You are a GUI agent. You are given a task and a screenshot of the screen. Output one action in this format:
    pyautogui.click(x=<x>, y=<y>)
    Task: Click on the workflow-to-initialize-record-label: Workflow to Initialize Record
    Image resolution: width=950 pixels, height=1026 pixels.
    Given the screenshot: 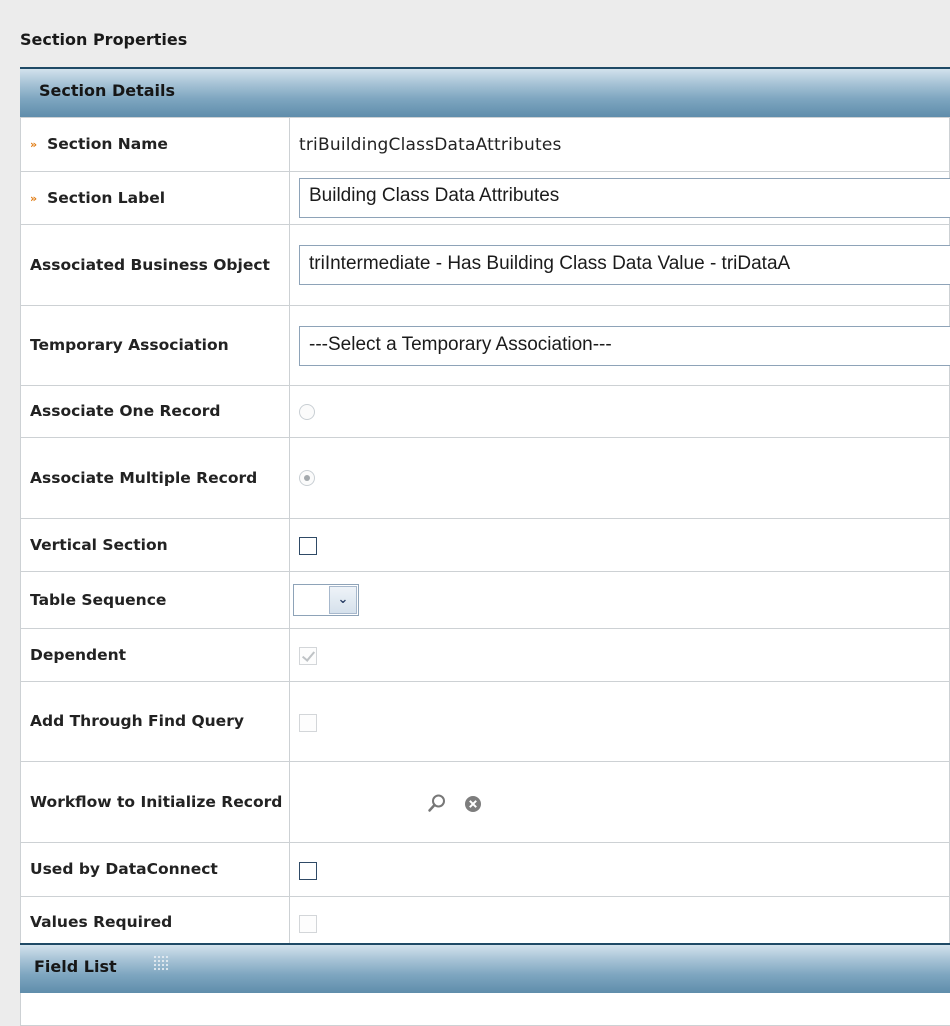 What is the action you would take?
    pyautogui.click(x=156, y=801)
    